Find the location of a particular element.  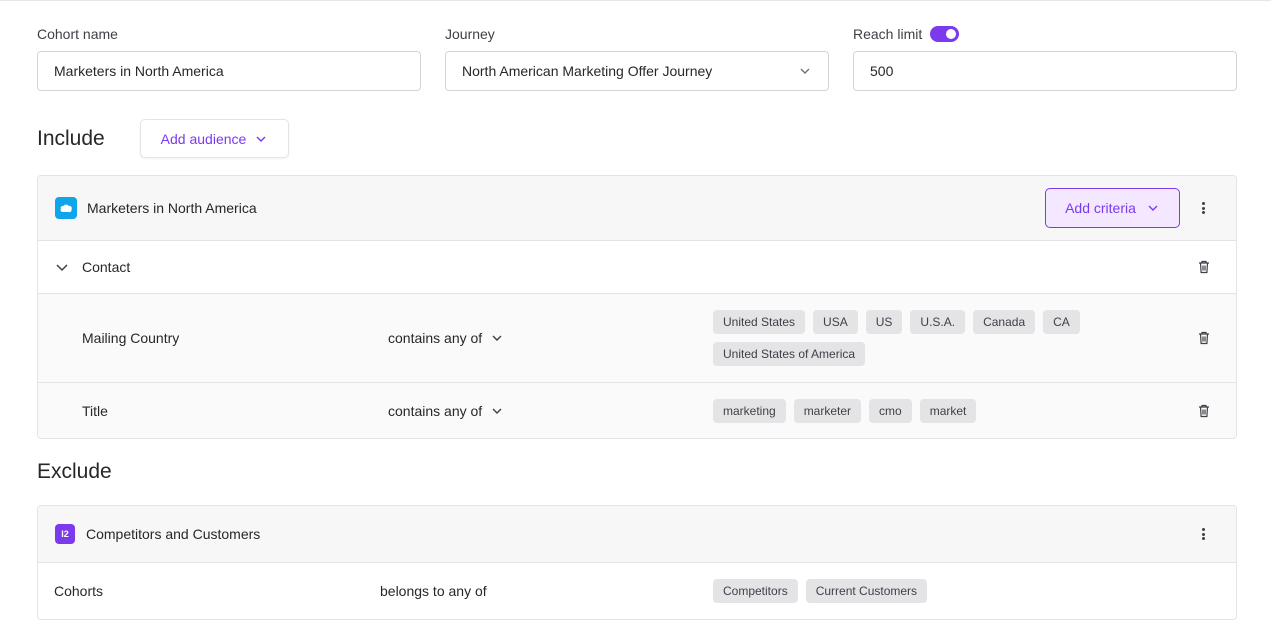

reach-limit-input: 500 is located at coordinates (1045, 71).